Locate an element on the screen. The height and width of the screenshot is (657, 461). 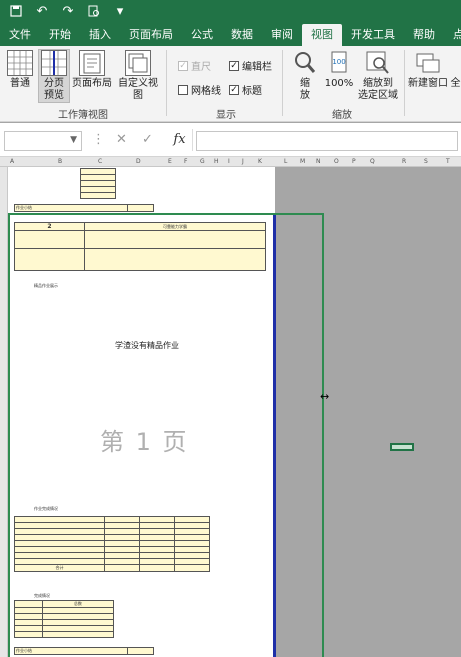
svg-text: 100 is located at coordinates (338, 62).